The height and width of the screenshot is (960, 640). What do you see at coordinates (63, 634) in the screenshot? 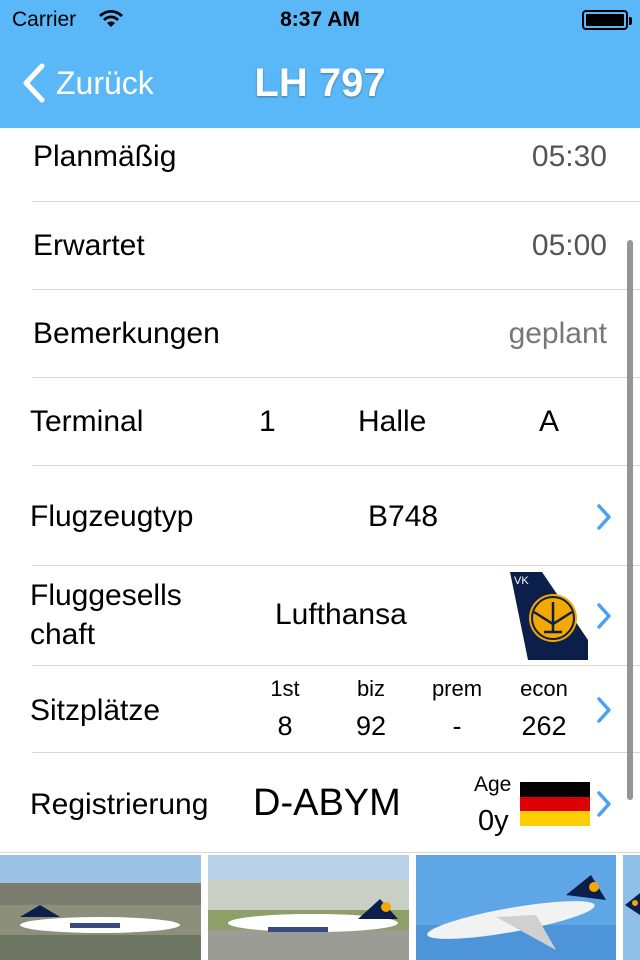
I see `airline-label-line2: chaft` at bounding box center [63, 634].